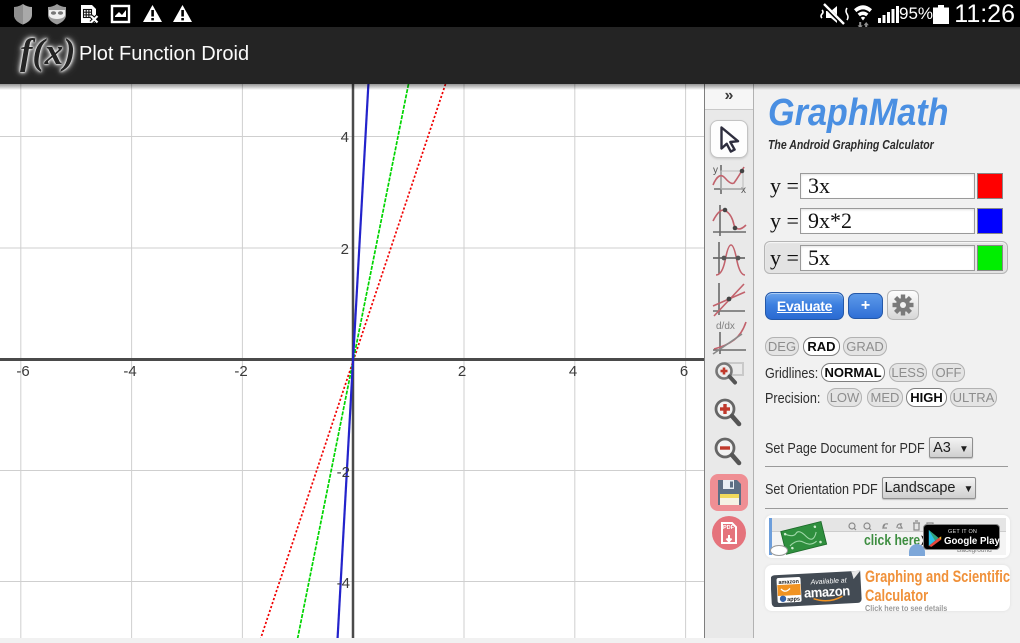 The height and width of the screenshot is (643, 1020). I want to click on svg-text: y, so click(715, 170).